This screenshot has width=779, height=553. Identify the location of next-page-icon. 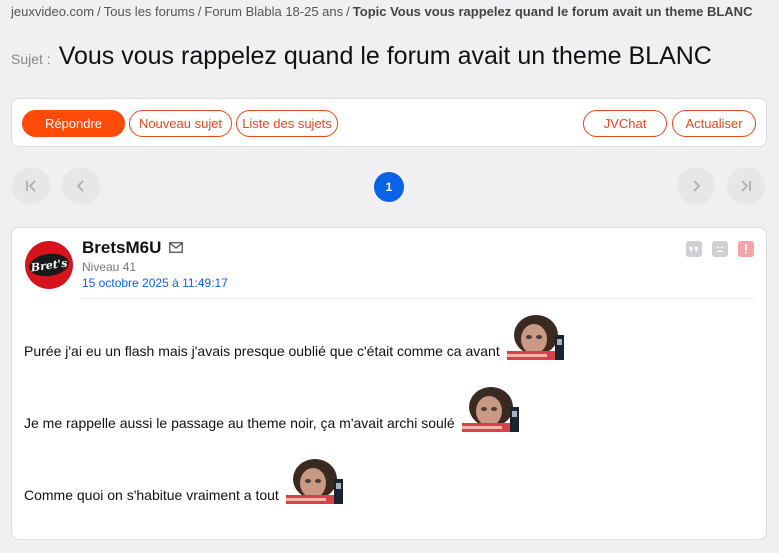
(697, 186).